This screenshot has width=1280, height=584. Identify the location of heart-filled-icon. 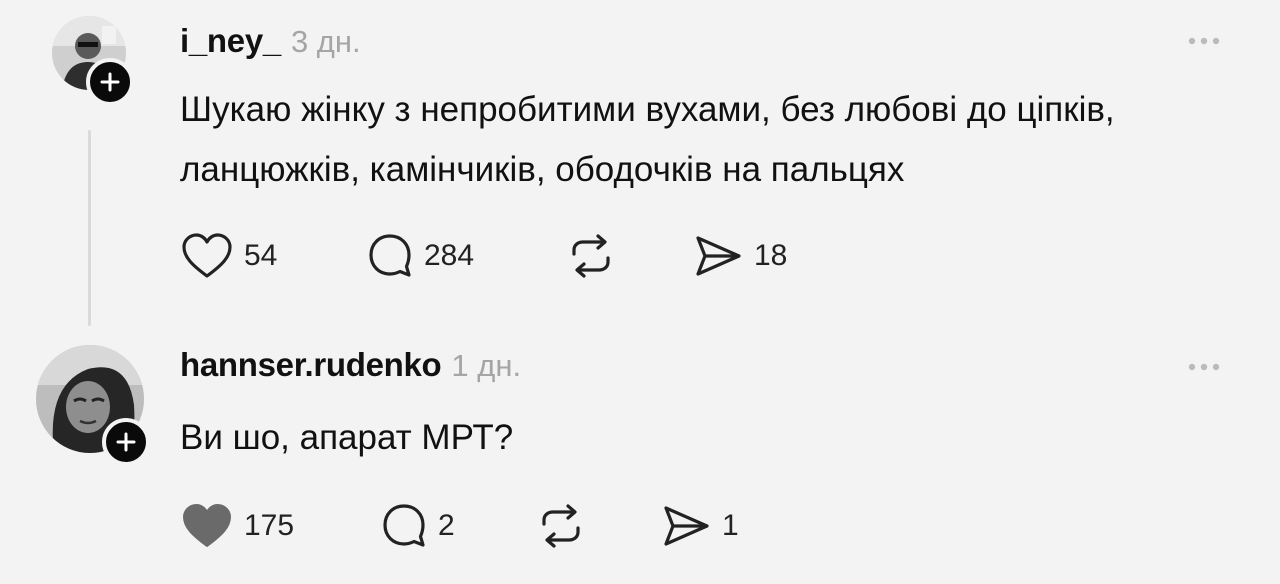
(207, 525).